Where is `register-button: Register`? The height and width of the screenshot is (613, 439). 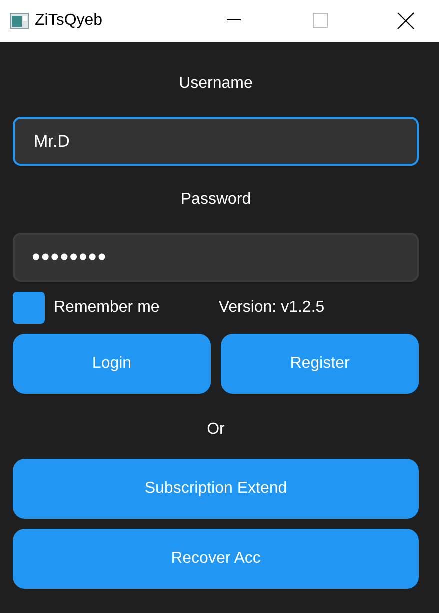 register-button: Register is located at coordinates (320, 364).